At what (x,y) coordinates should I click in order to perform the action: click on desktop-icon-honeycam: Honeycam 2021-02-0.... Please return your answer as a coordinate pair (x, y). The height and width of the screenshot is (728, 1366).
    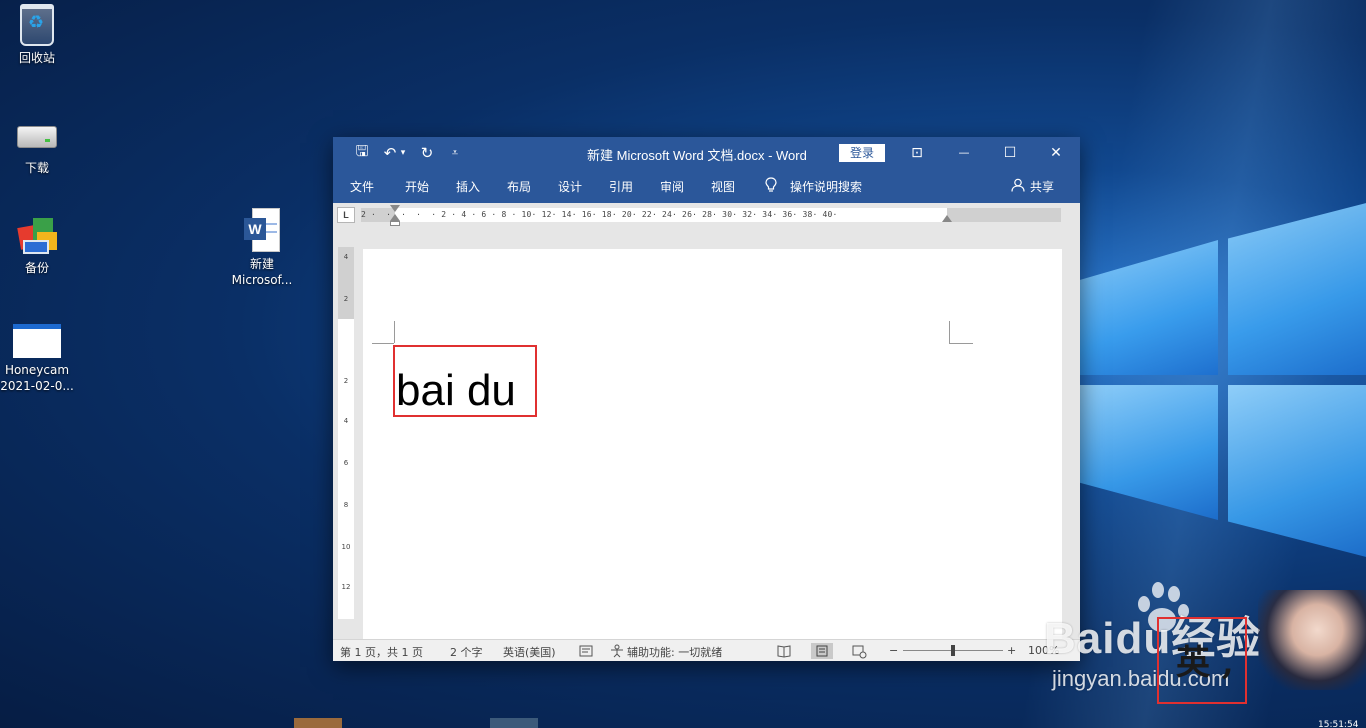
    Looking at the image, I should click on (37, 357).